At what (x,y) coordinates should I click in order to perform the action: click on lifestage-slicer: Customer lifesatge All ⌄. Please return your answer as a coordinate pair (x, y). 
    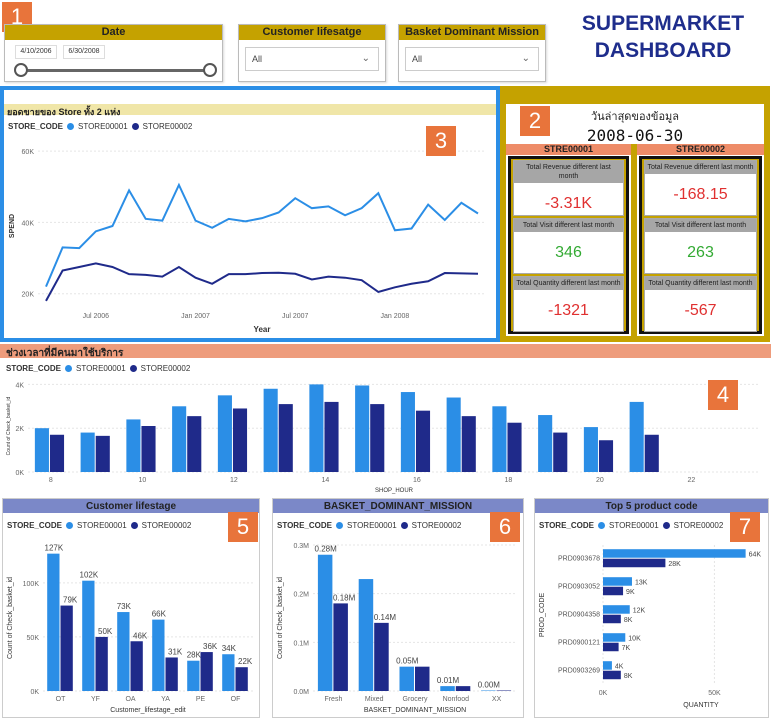
    Looking at the image, I should click on (312, 53).